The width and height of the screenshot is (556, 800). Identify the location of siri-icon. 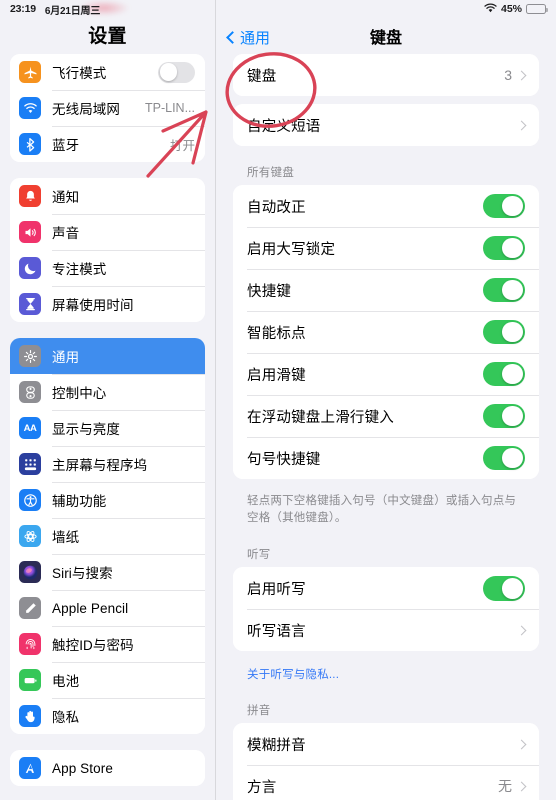
(30, 572).